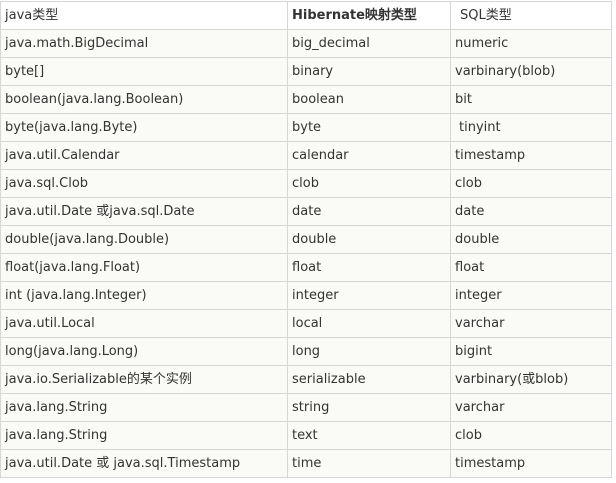  I want to click on table-row: boolean(java.lang.Boolean) boolean bit, so click(306, 99).